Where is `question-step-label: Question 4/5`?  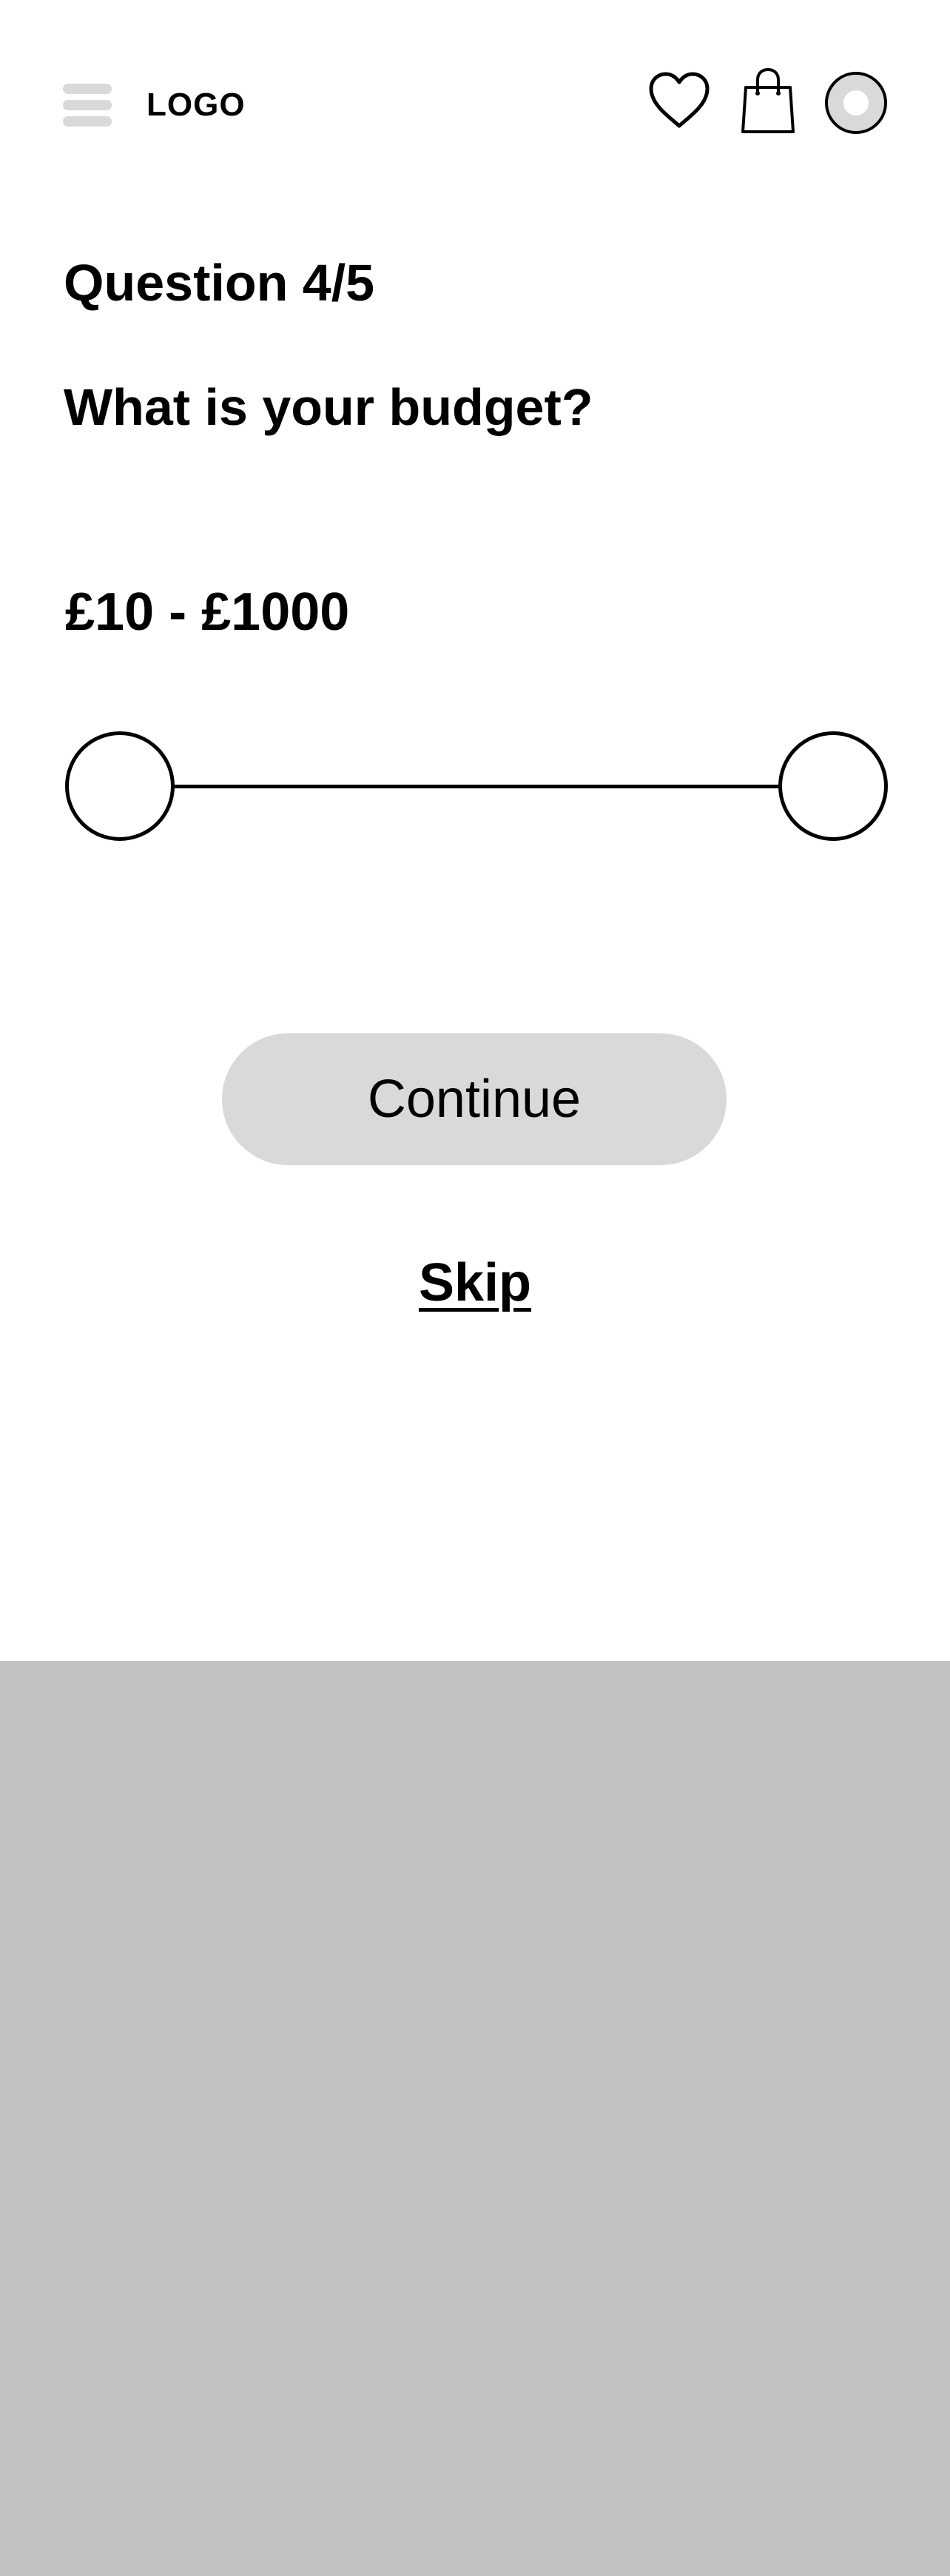 question-step-label: Question 4/5 is located at coordinates (219, 283).